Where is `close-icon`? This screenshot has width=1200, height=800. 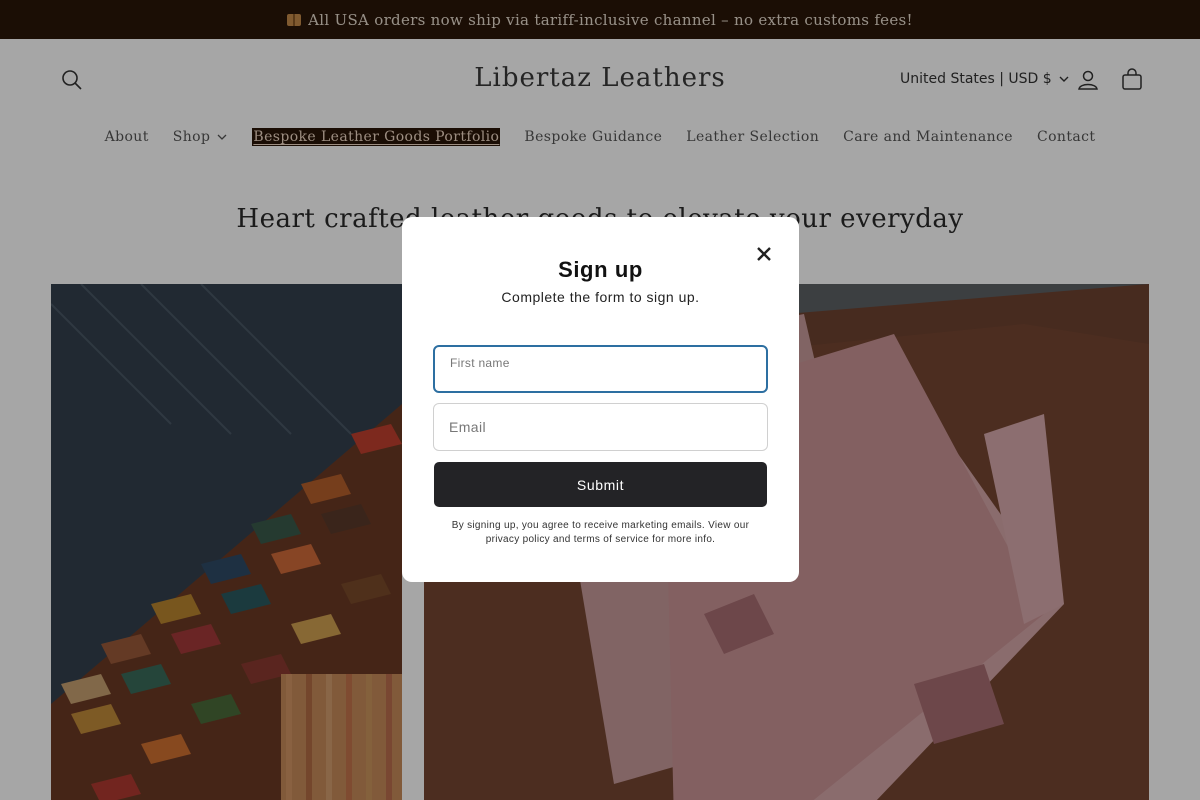
close-icon is located at coordinates (764, 254).